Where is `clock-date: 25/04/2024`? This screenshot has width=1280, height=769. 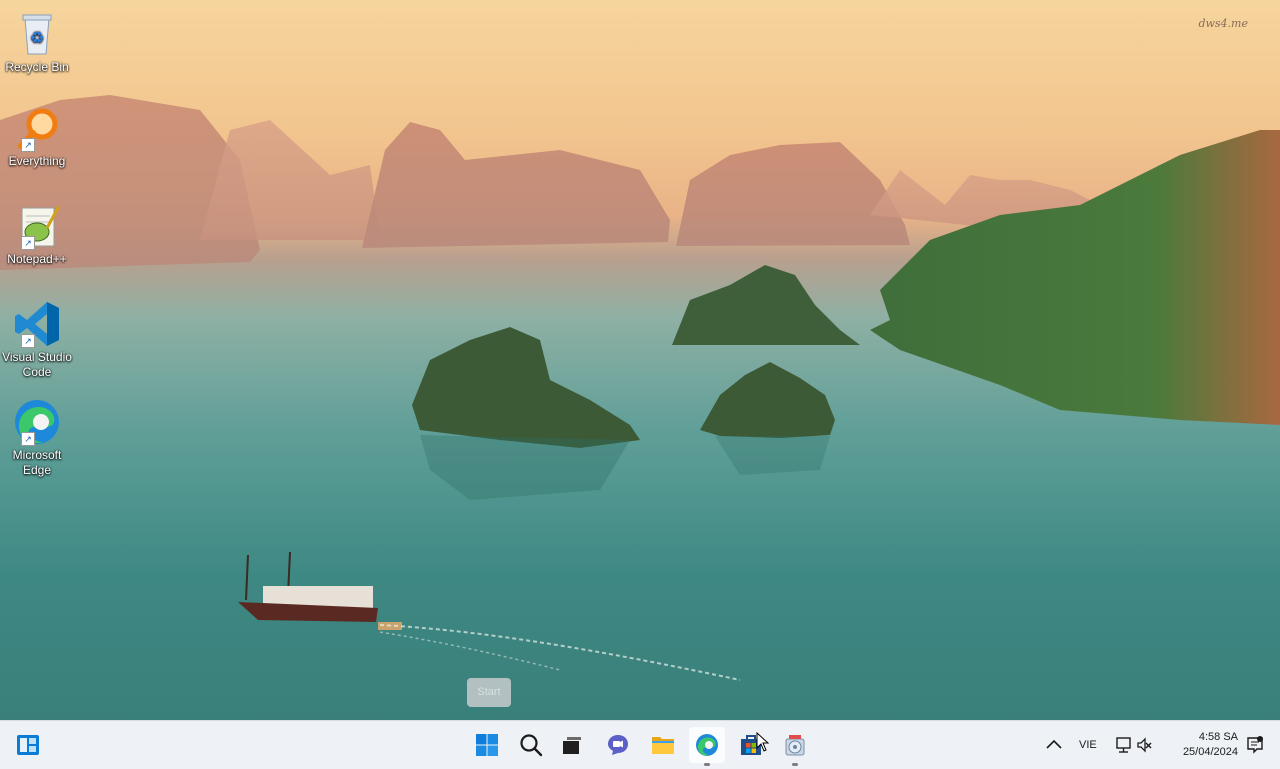 clock-date: 25/04/2024 is located at coordinates (1210, 752).